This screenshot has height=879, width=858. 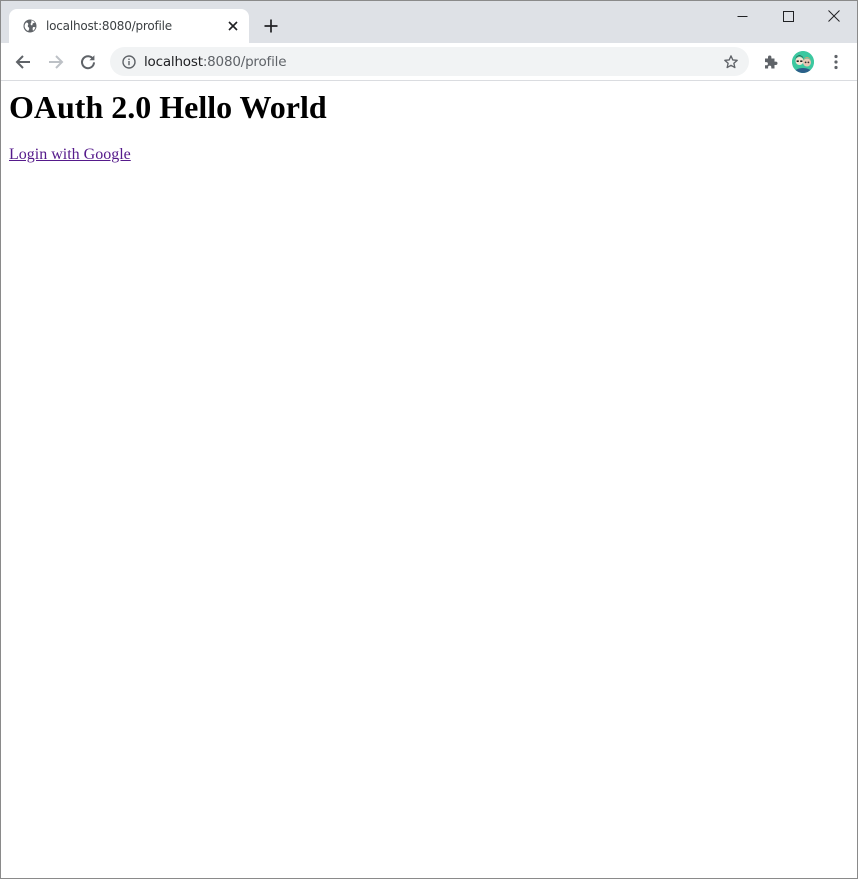 I want to click on browser-toolbar: localhost:8080/profile, so click(x=429, y=62).